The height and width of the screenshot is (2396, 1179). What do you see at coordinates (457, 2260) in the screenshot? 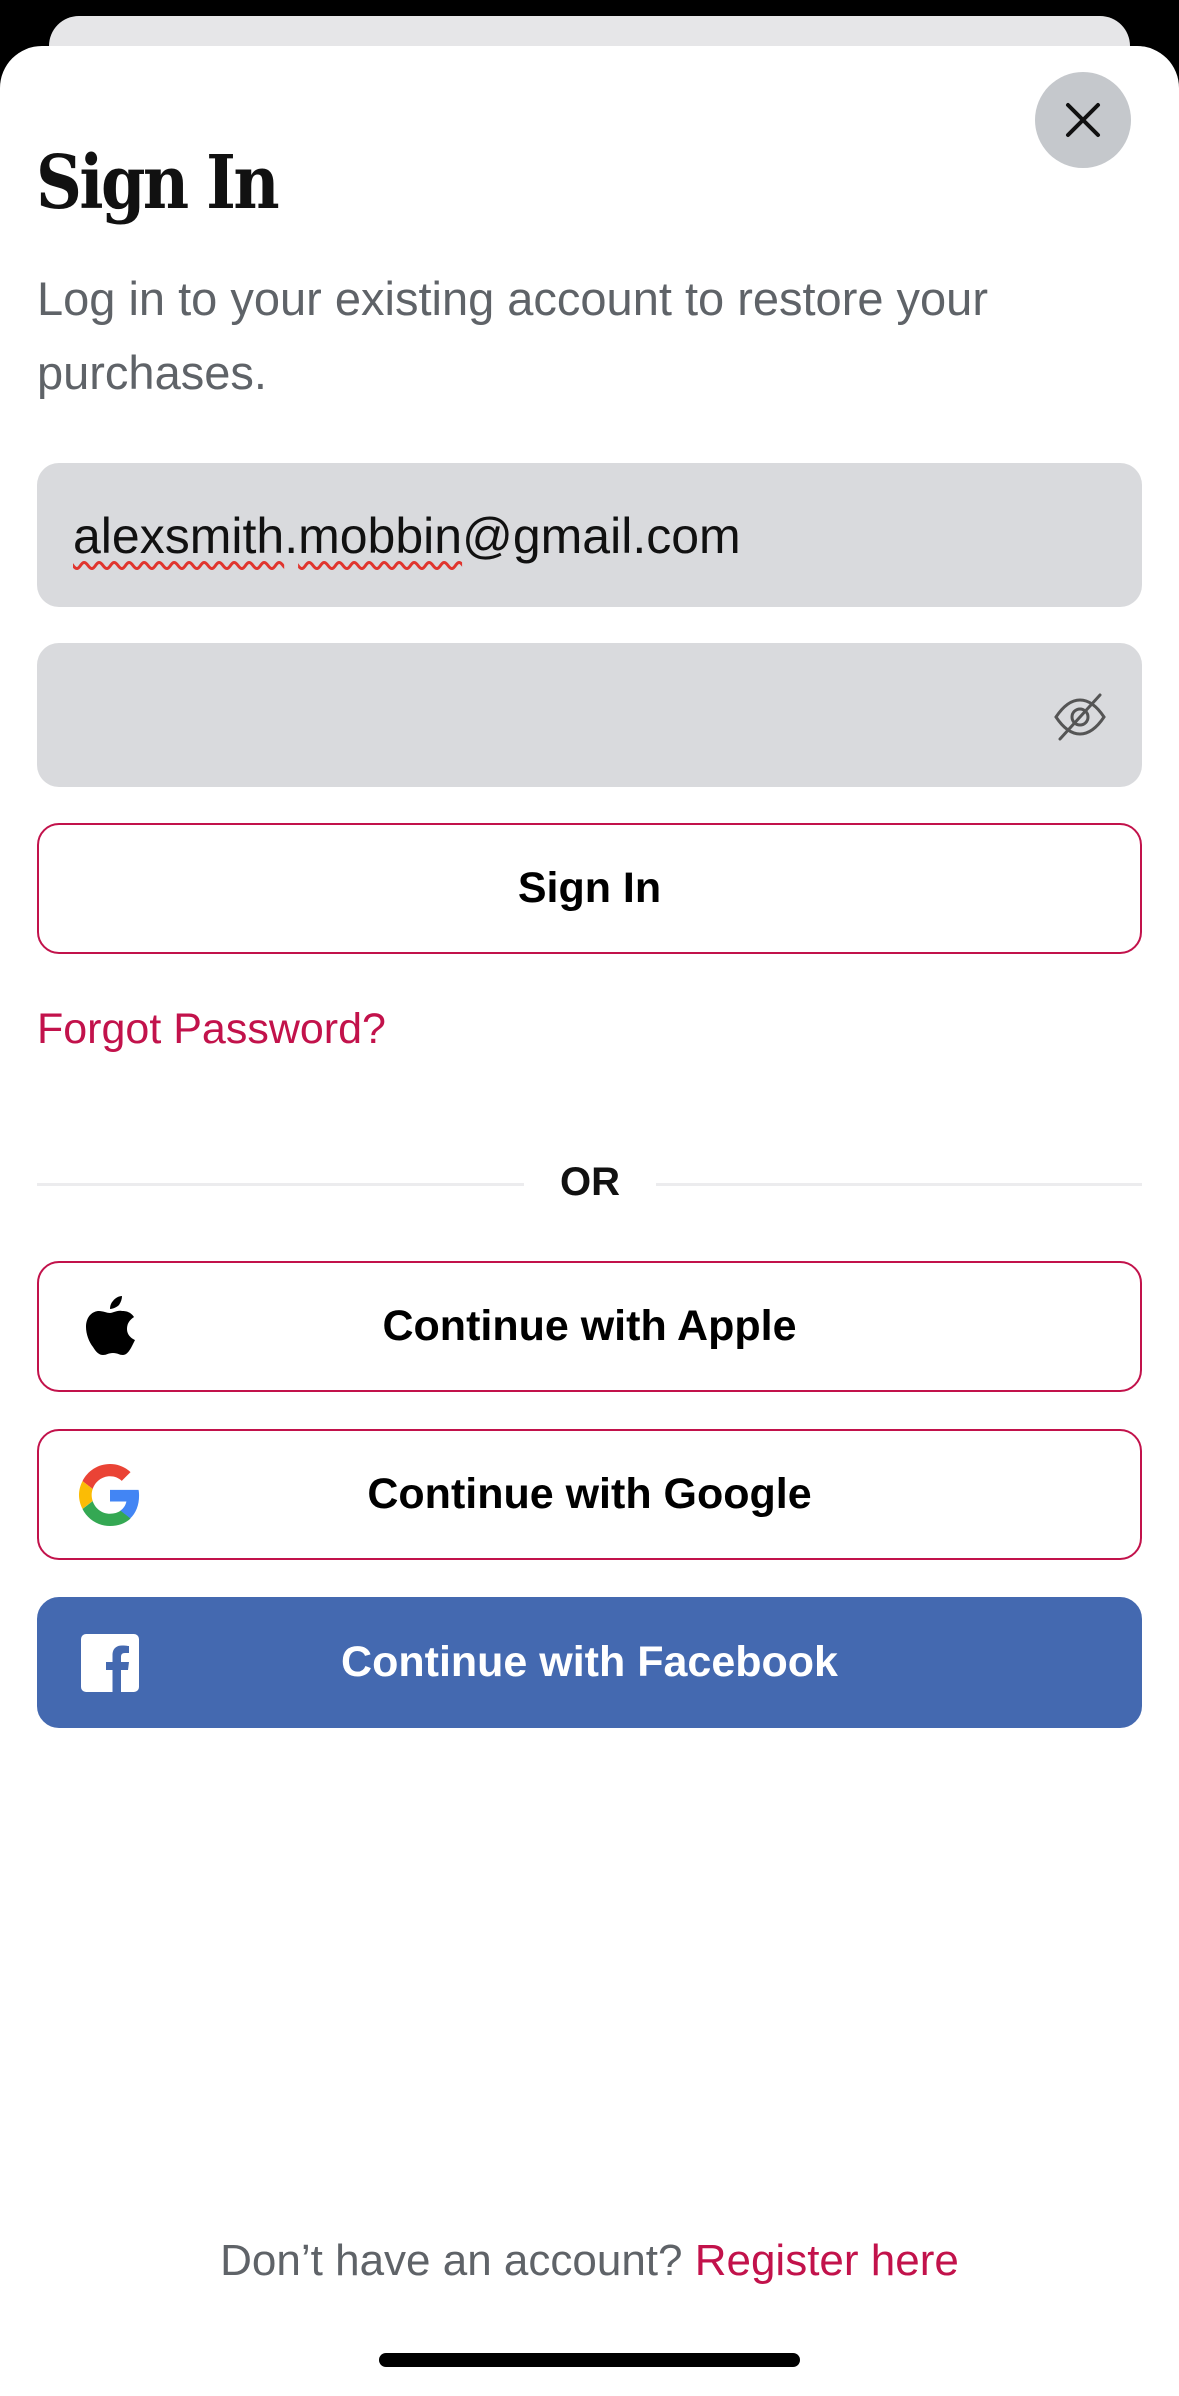
I see `register-prompt: Don’t have an account?` at bounding box center [457, 2260].